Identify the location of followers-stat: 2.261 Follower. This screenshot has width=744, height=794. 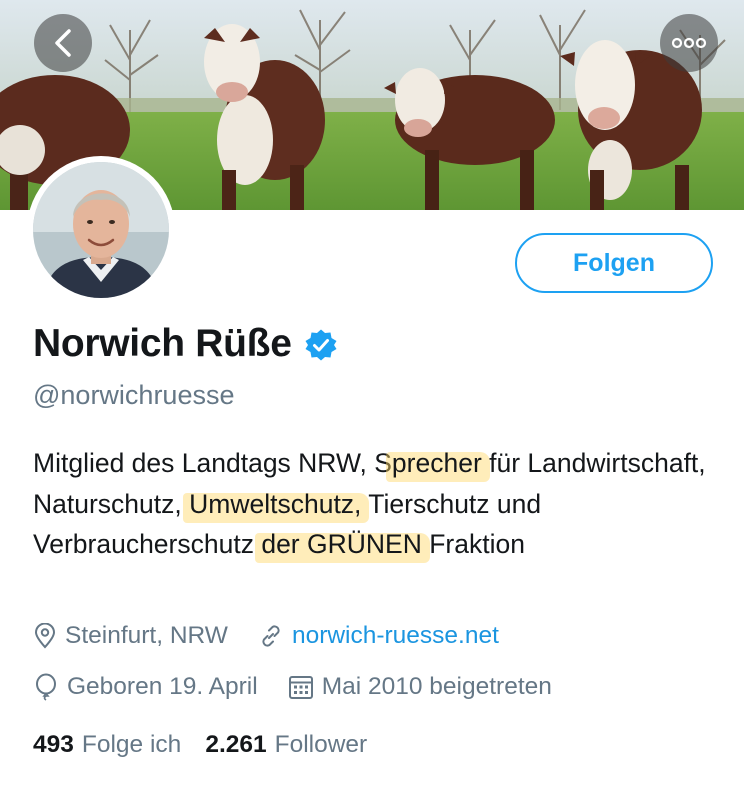
(286, 745).